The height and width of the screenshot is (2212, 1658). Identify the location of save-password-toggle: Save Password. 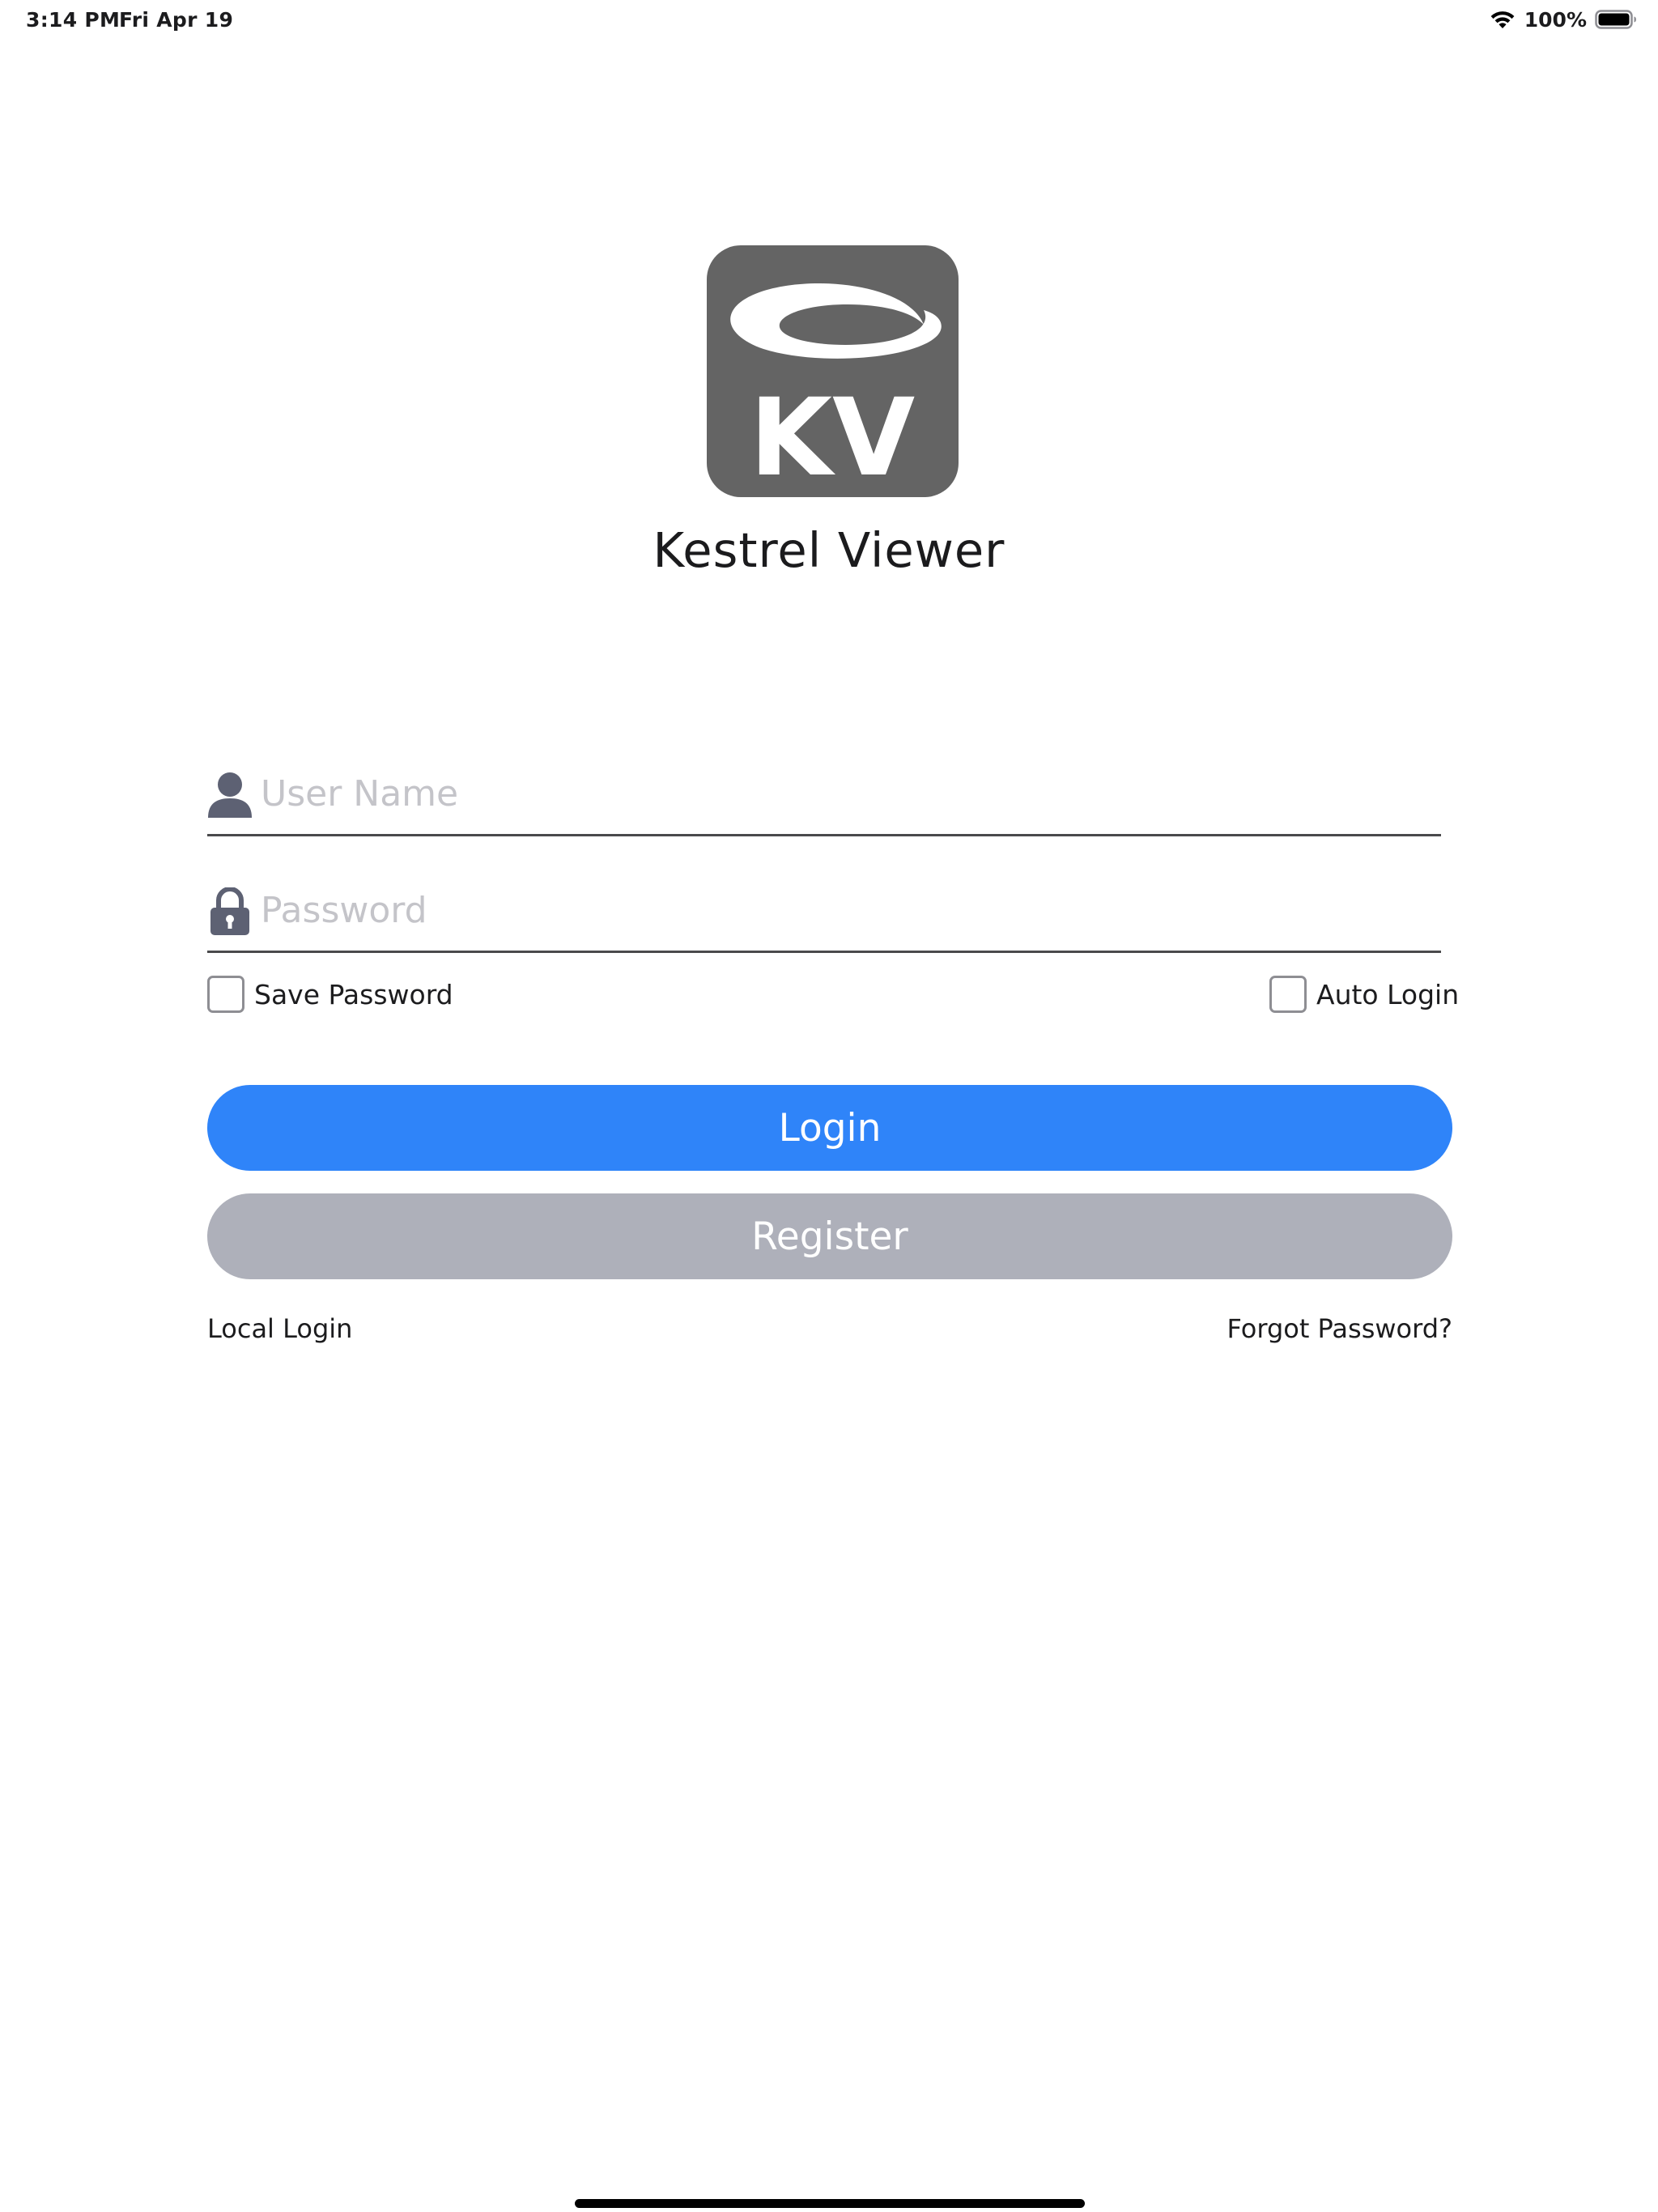
(330, 995).